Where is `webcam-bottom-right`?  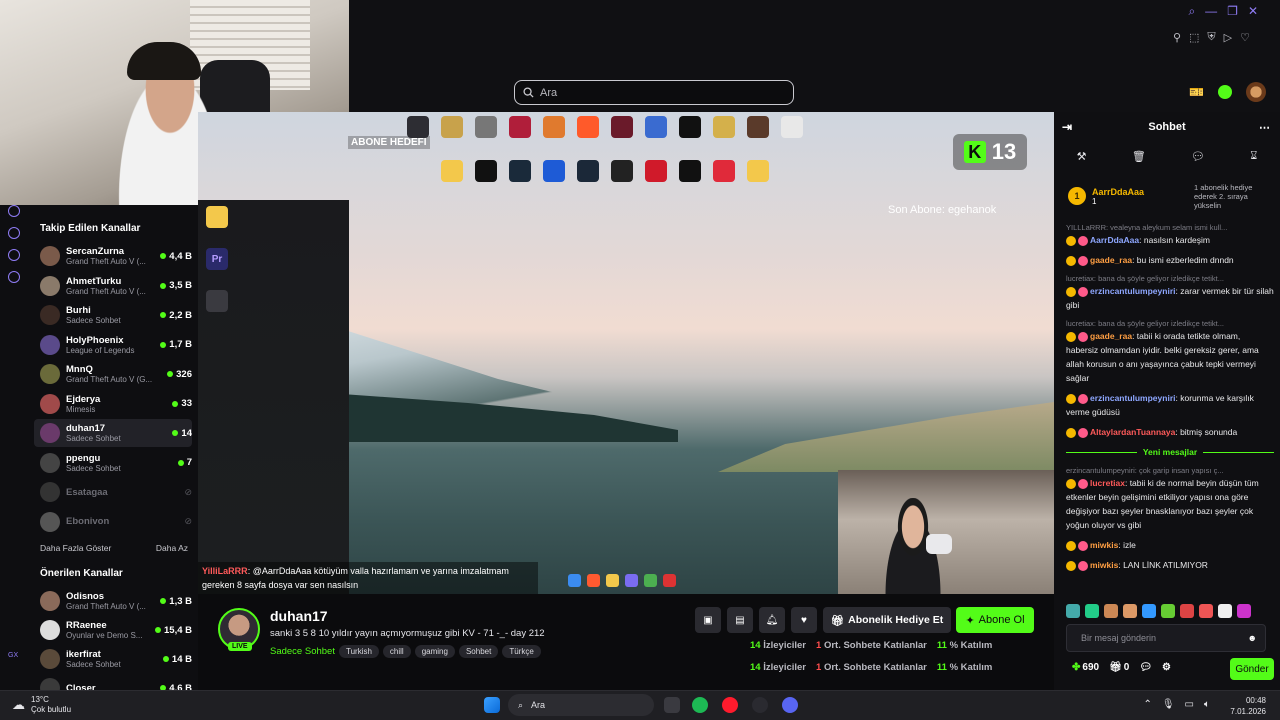
webcam-bottom-right is located at coordinates (946, 532).